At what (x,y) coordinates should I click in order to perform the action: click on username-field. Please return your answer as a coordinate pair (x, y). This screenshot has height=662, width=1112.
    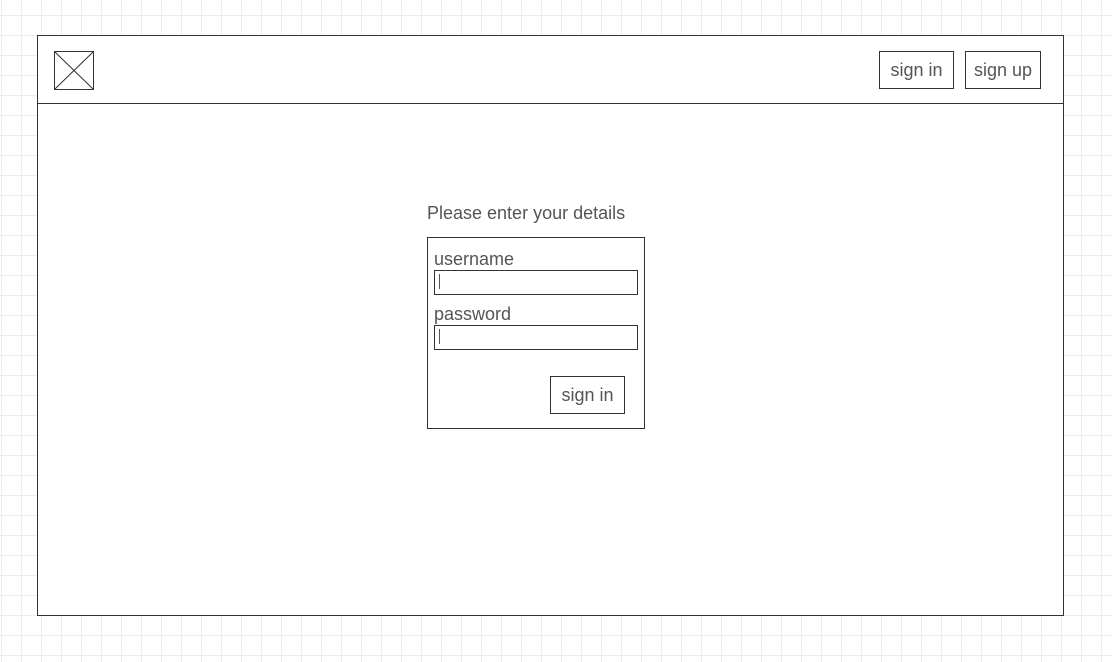
    Looking at the image, I should click on (536, 282).